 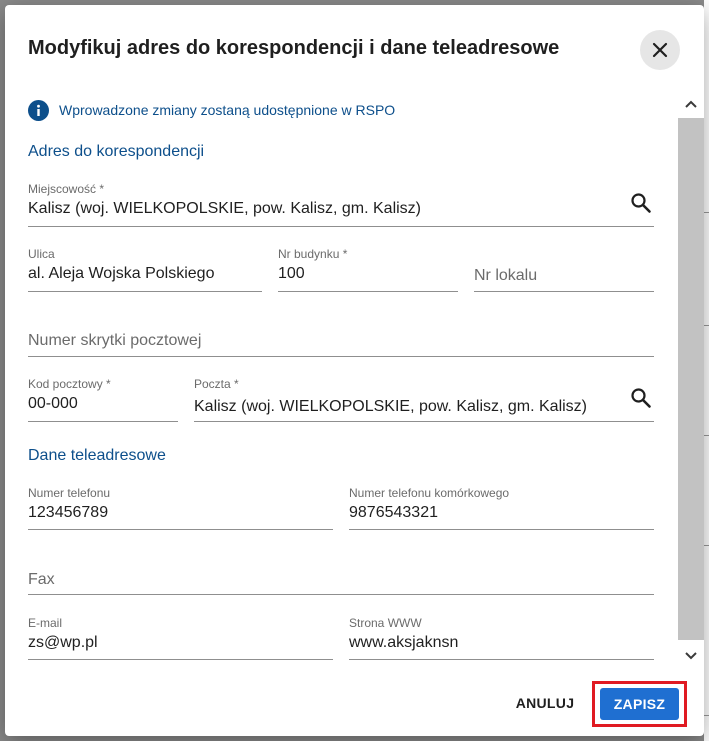 I want to click on mobile-phone-label: Numer telefonu komórkowego, so click(x=429, y=493).